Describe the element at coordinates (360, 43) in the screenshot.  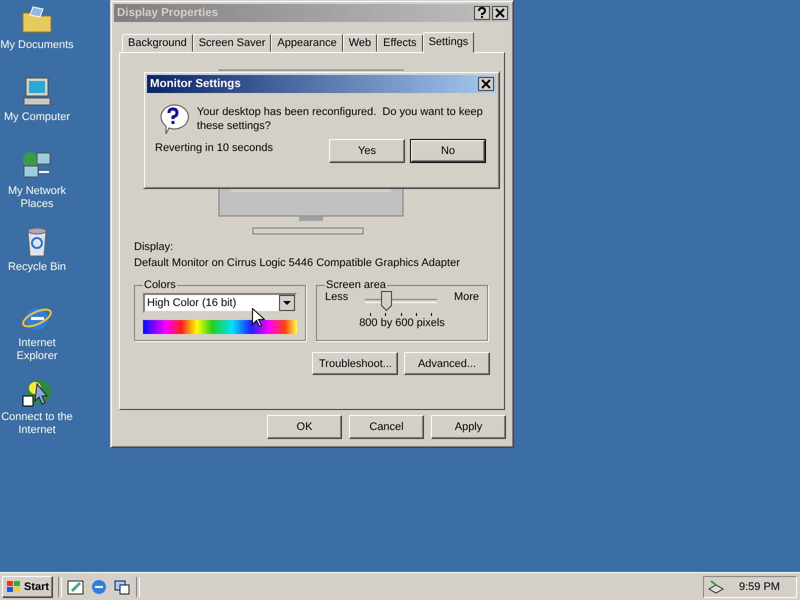
I see `tab: Web` at that location.